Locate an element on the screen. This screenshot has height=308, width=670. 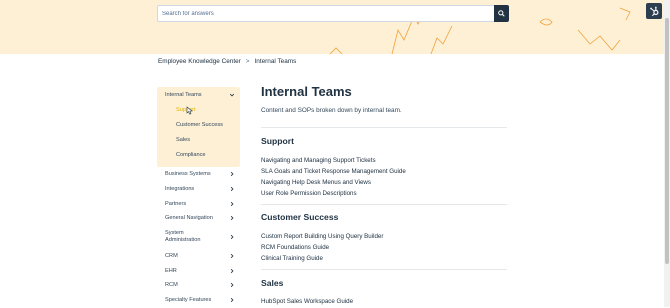
chevron-down-icon is located at coordinates (232, 94).